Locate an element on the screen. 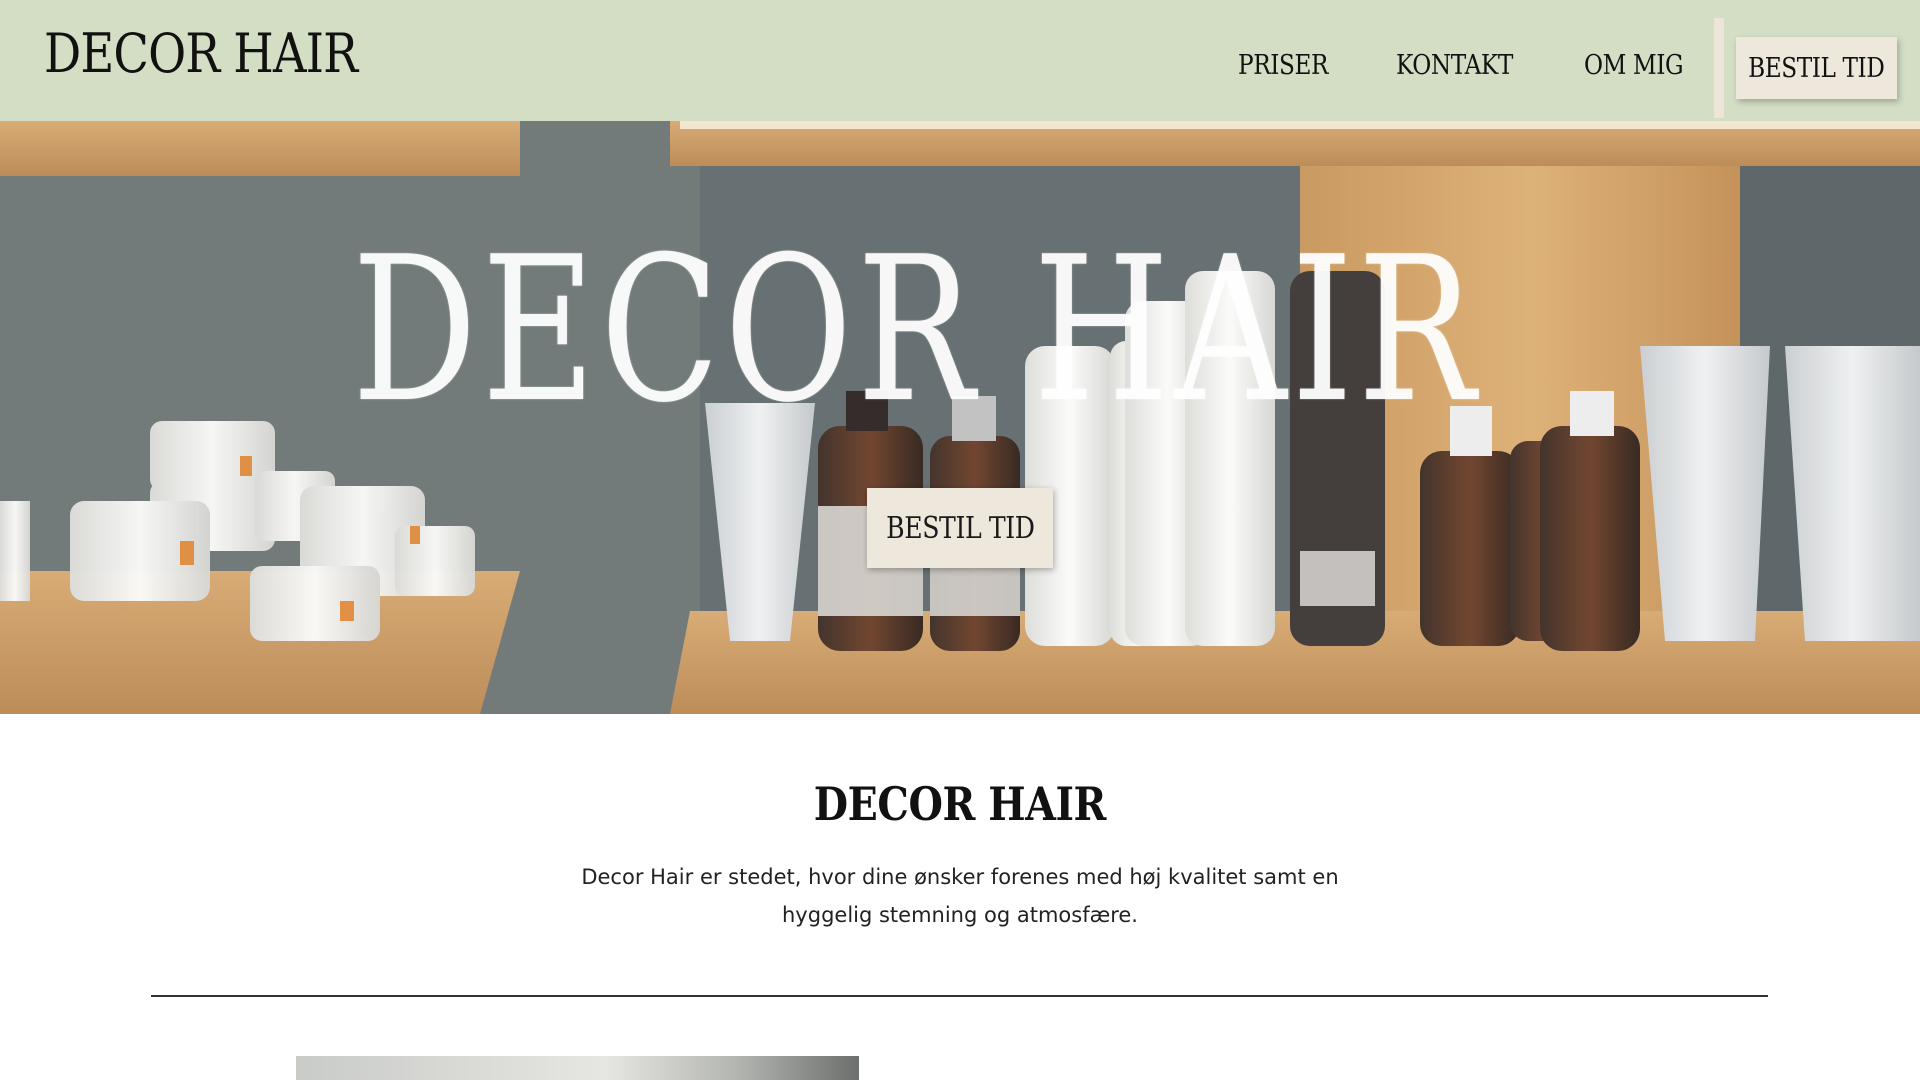 Image resolution: width=1920 pixels, height=1080 pixels. section-divider is located at coordinates (959, 996).